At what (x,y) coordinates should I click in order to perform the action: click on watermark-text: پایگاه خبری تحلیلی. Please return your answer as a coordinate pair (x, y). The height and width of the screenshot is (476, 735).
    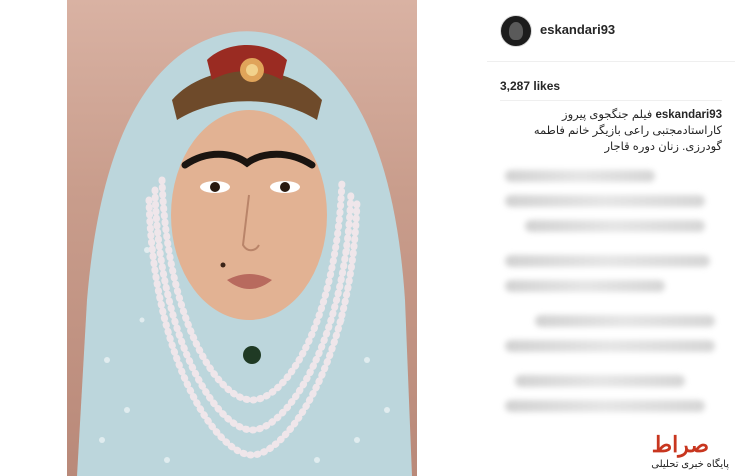
    Looking at the image, I should click on (690, 464).